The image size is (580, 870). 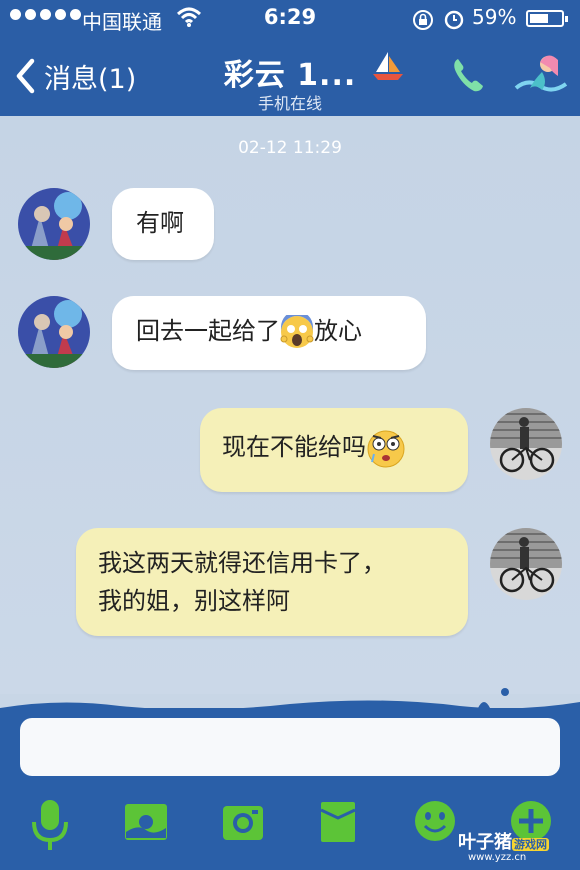 What do you see at coordinates (494, 17) in the screenshot?
I see `battery-percent: 59%` at bounding box center [494, 17].